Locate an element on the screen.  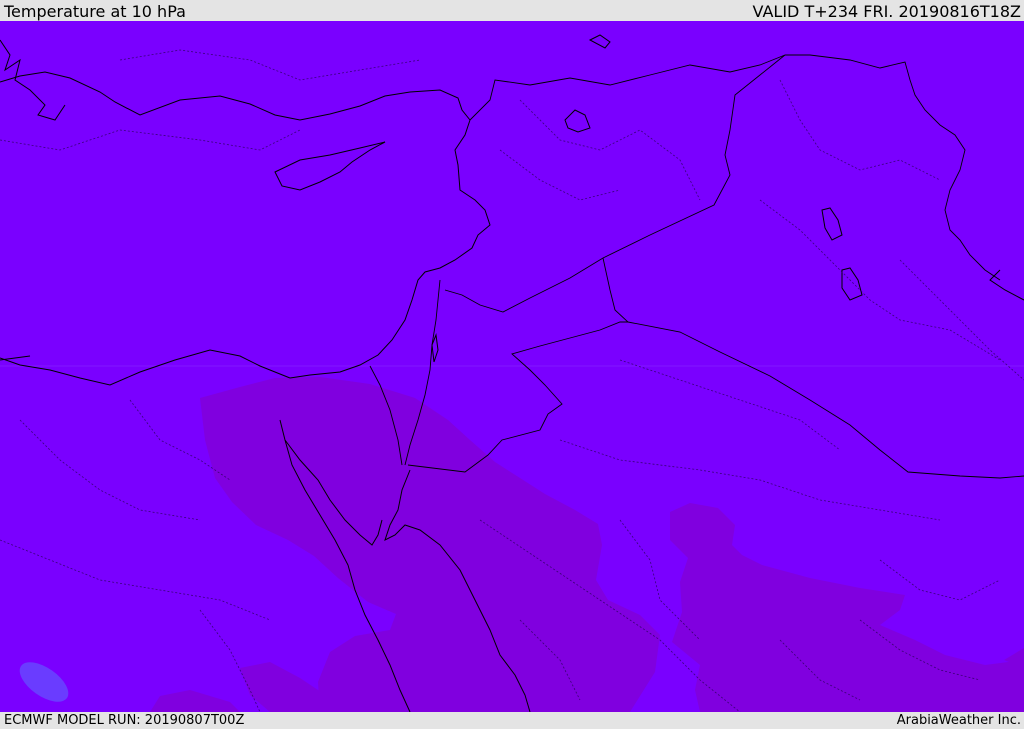
valid-time: VALID T+234 FRI. 20190816T18Z is located at coordinates (886, 11).